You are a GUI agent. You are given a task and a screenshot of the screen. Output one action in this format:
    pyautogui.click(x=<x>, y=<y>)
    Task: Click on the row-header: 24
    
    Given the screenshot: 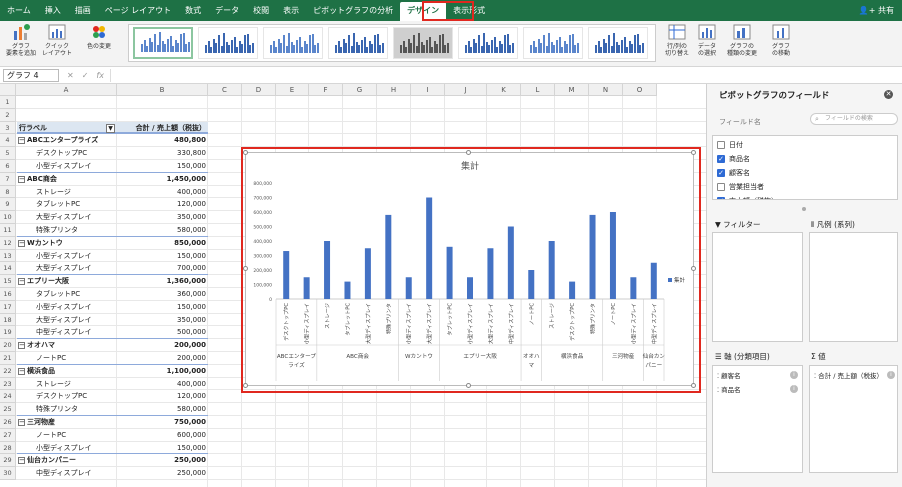 What is the action you would take?
    pyautogui.click(x=8, y=397)
    